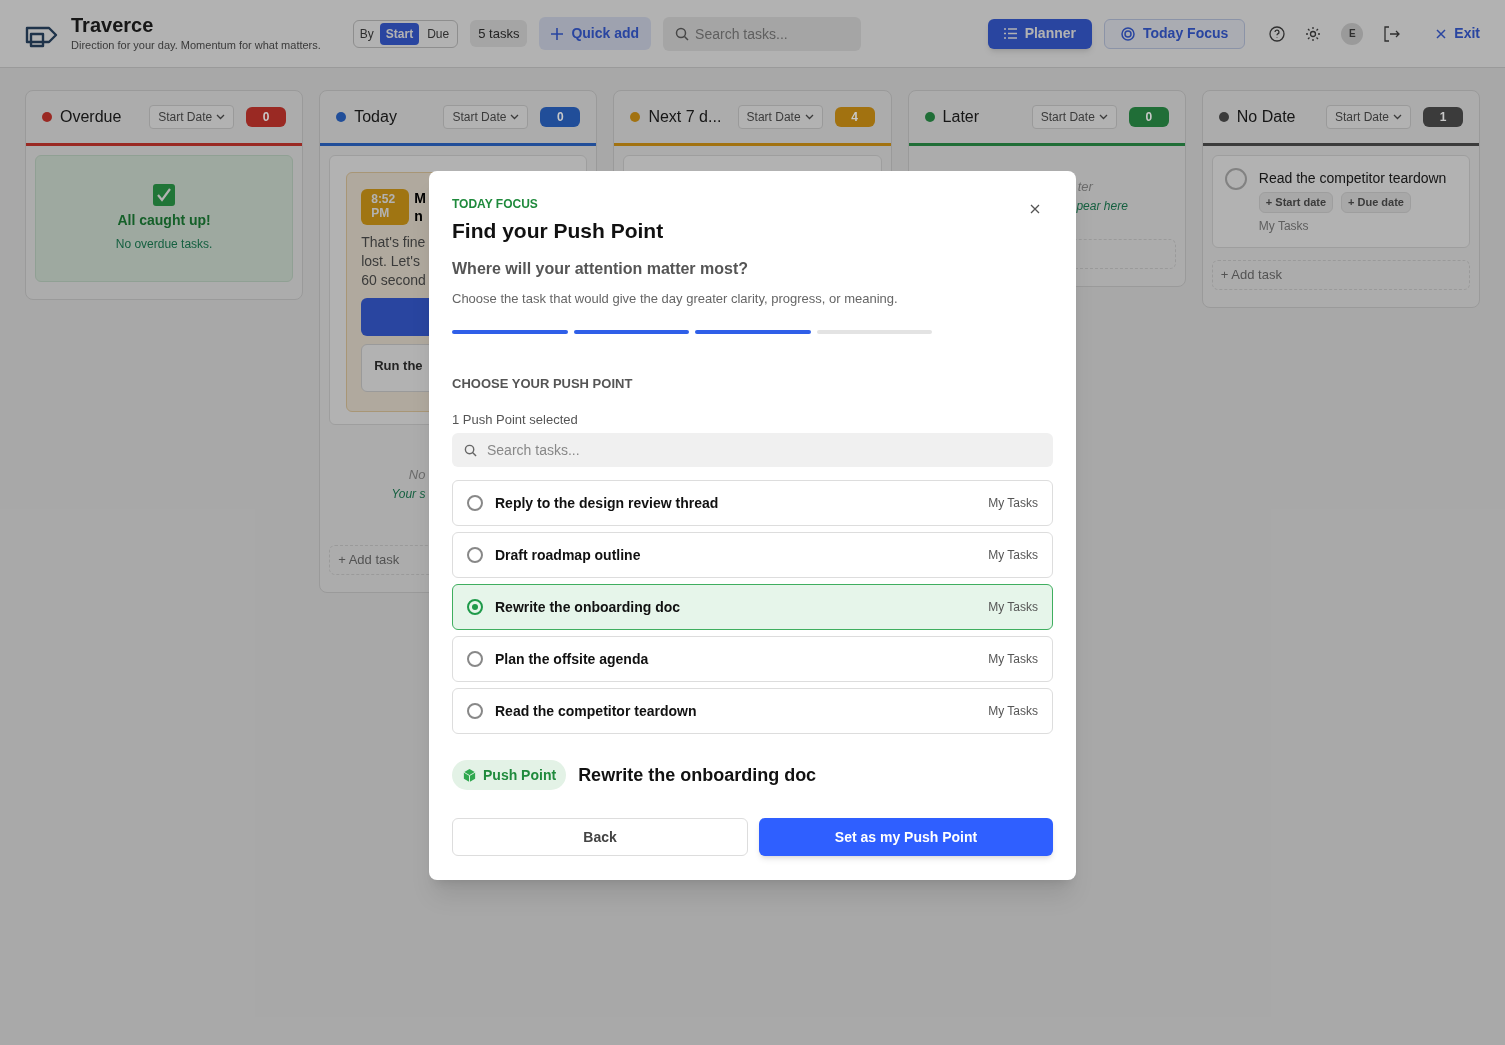 This screenshot has height=1045, width=1505. What do you see at coordinates (752, 711) in the screenshot?
I see `task-option: Read the competitor teardown My Tasks` at bounding box center [752, 711].